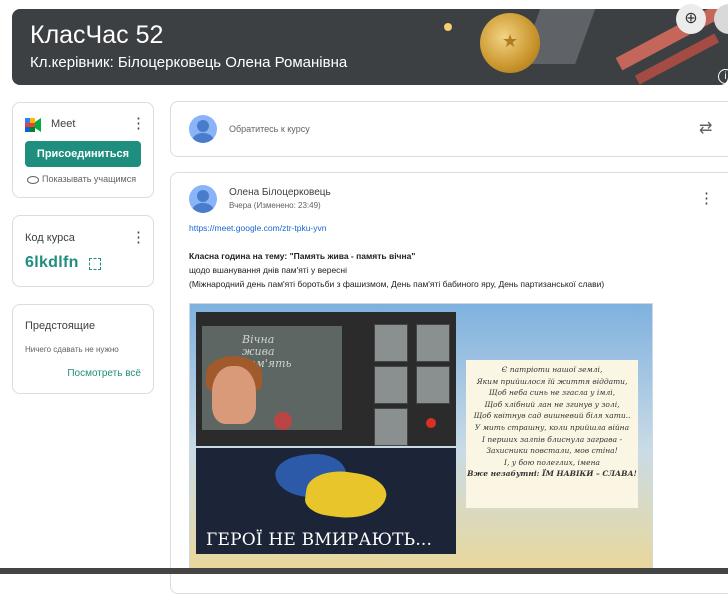  Describe the element at coordinates (52, 262) in the screenshot. I see `course-code-value: 6lkdlfn` at that location.